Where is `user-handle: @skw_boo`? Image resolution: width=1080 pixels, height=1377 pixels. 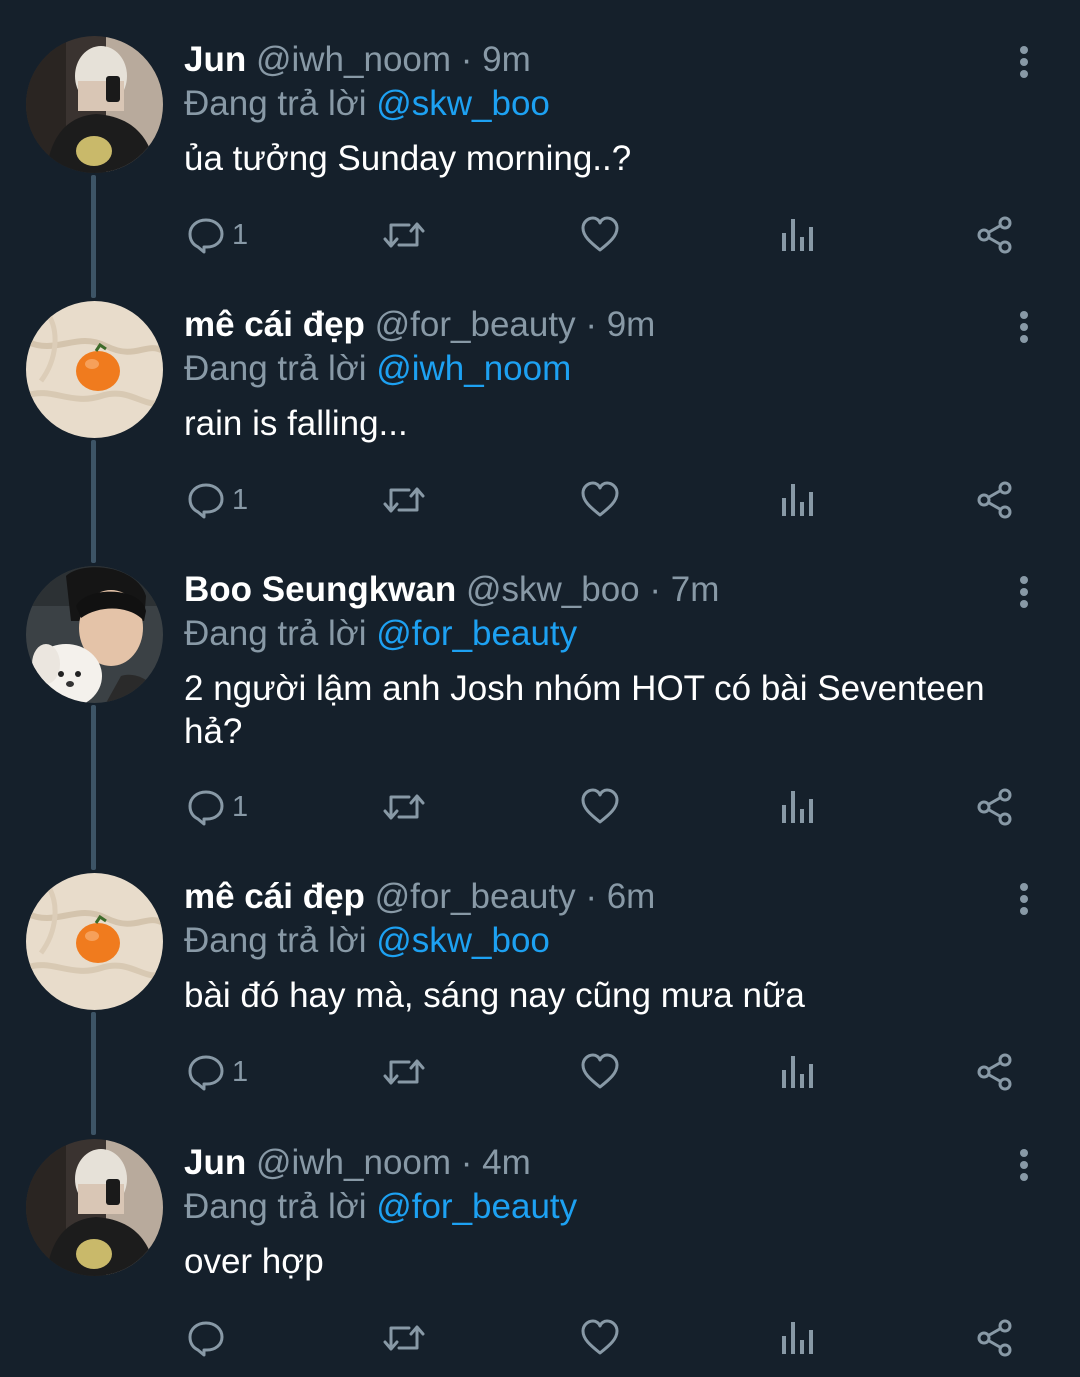 user-handle: @skw_boo is located at coordinates (553, 589).